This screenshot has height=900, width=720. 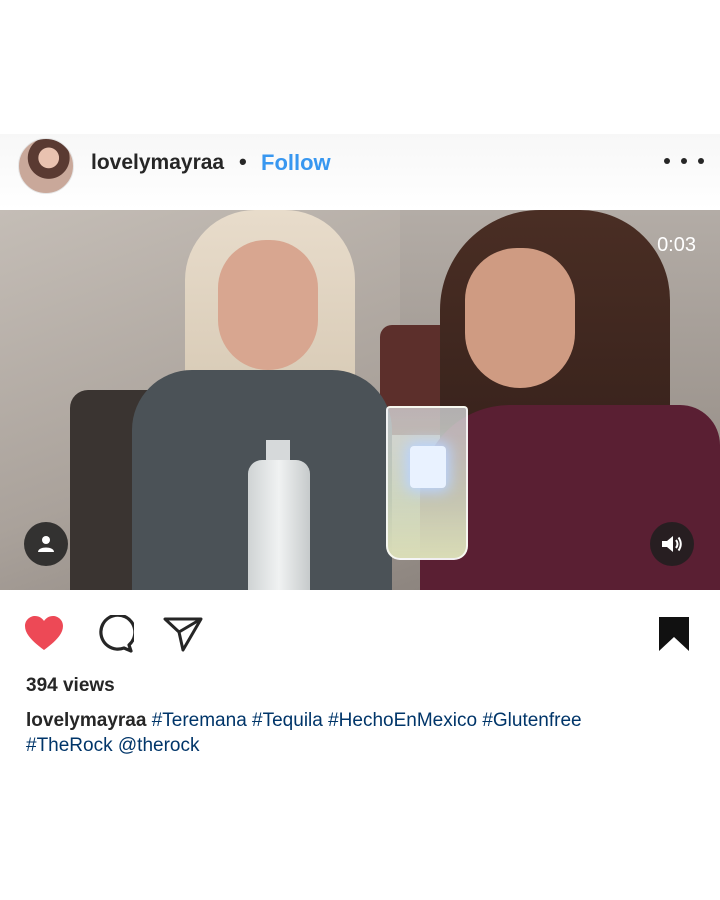 I want to click on bookmark-icon, so click(x=674, y=634).